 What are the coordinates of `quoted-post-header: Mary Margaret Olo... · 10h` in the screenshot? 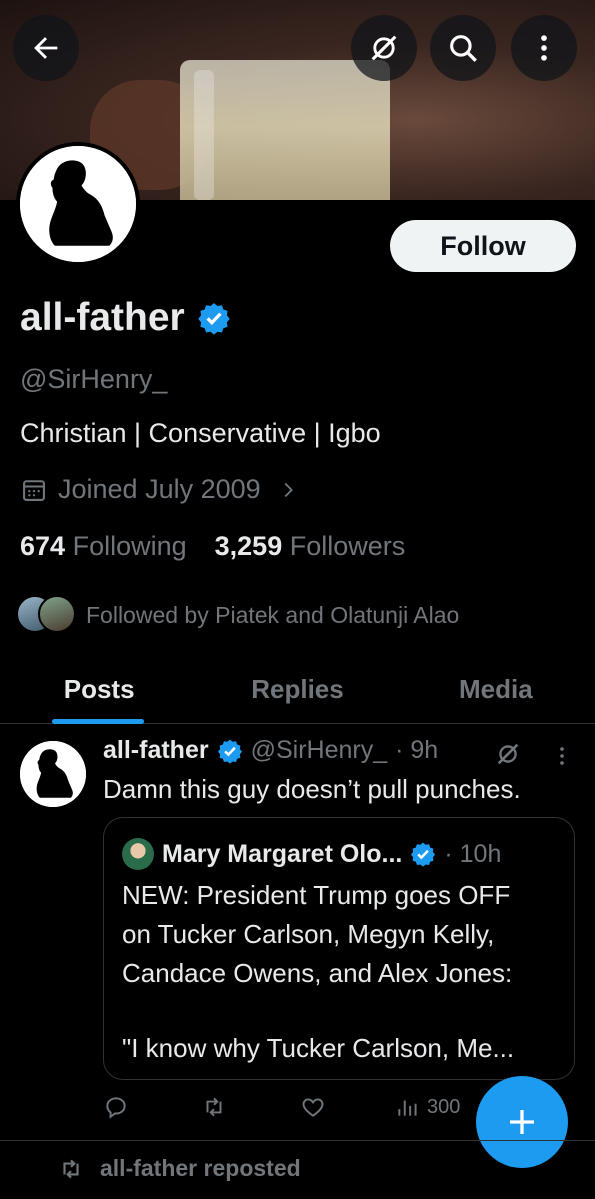 It's located at (311, 854).